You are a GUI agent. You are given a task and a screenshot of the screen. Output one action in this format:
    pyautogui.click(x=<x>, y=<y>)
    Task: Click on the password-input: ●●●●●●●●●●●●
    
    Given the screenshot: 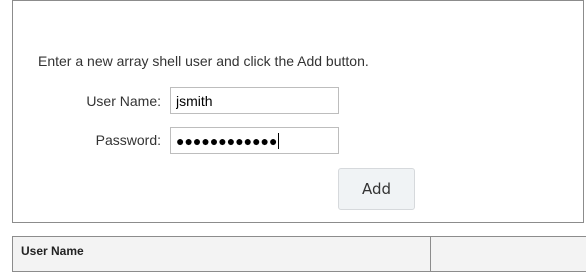 What is the action you would take?
    pyautogui.click(x=254, y=140)
    